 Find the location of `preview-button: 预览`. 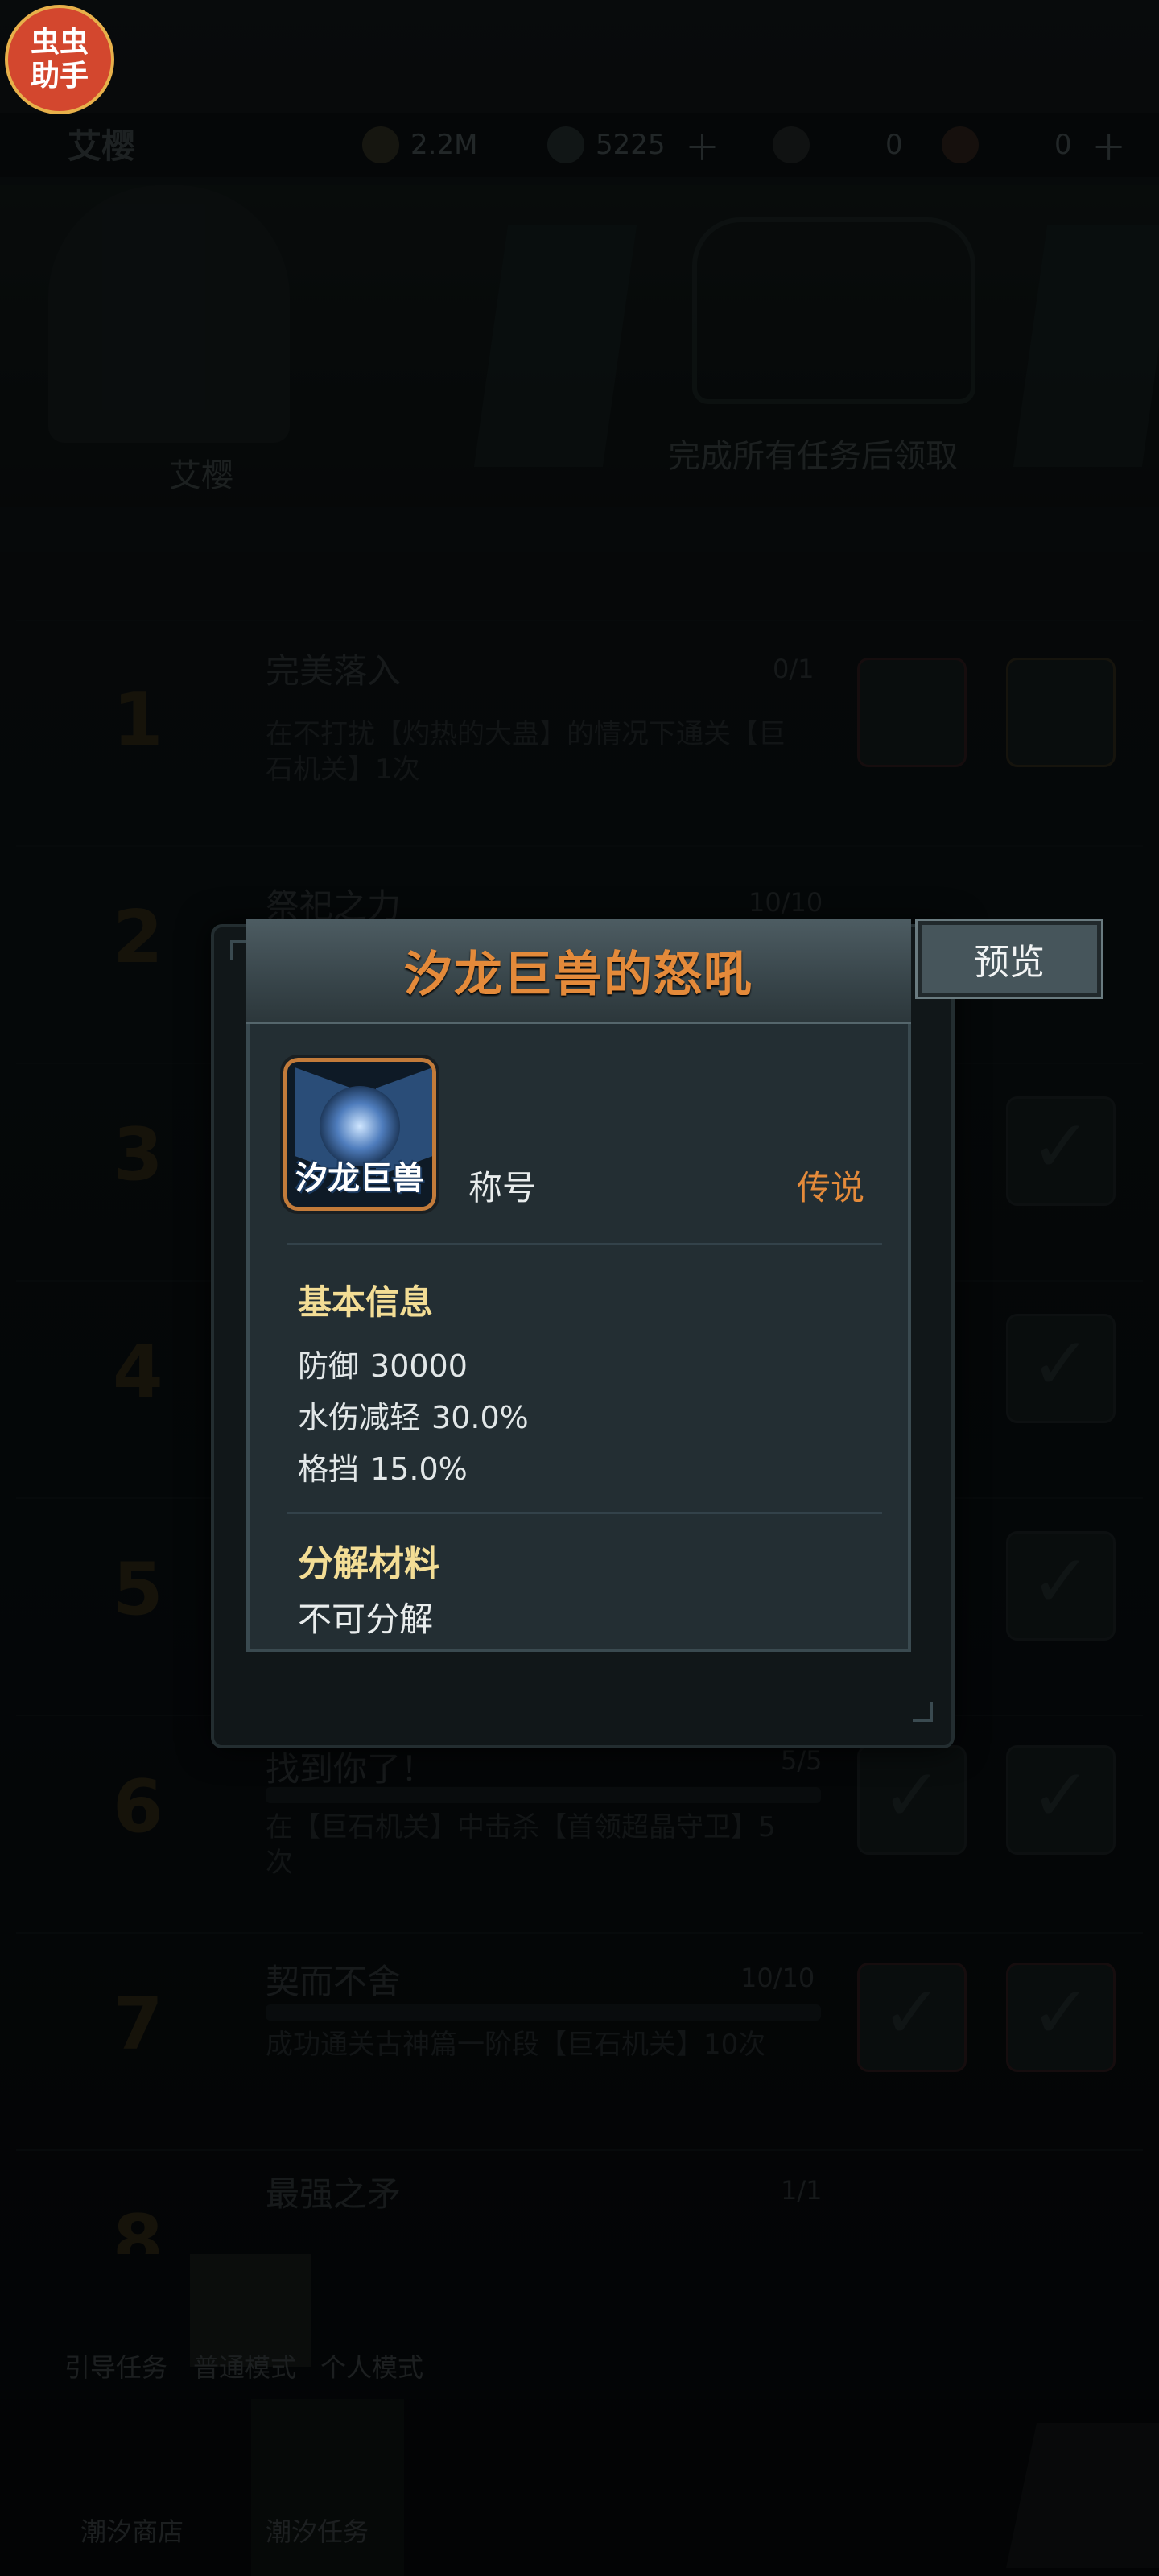

preview-button: 预览 is located at coordinates (1009, 959).